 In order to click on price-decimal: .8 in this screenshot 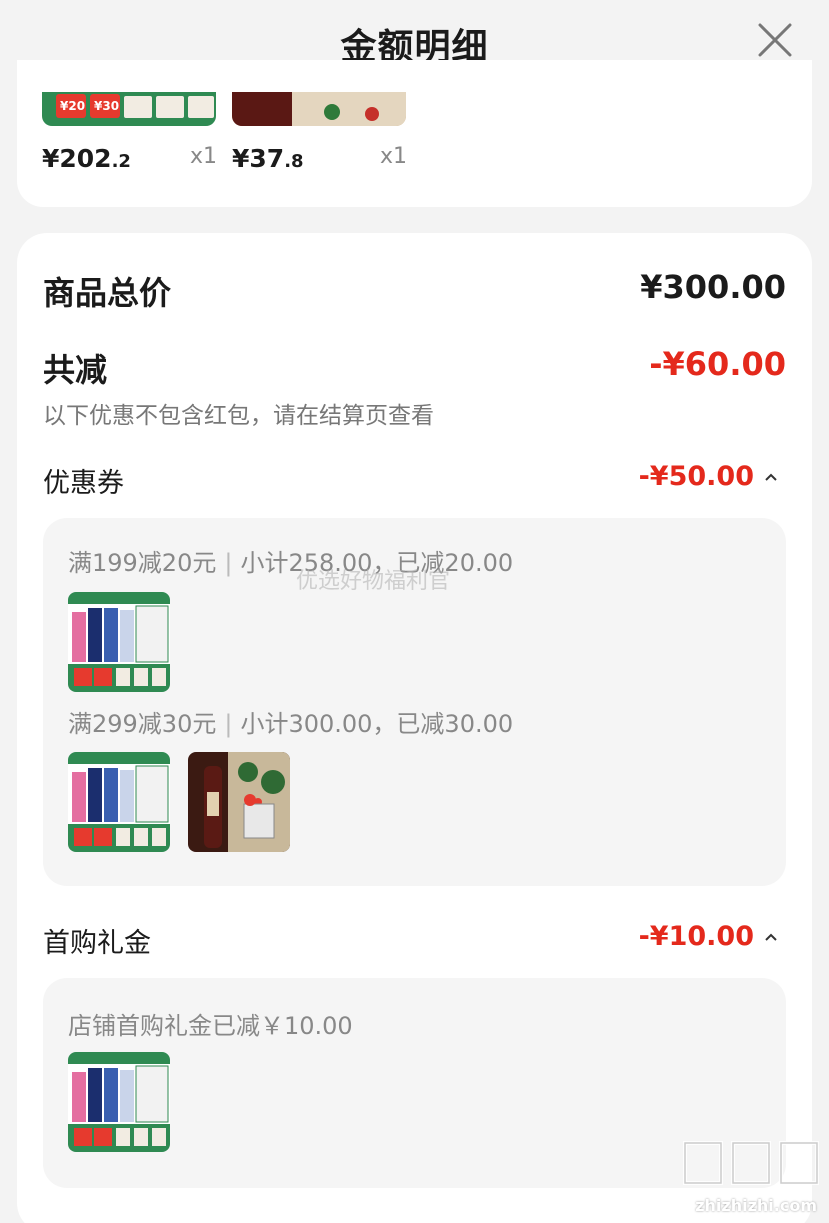, I will do `click(294, 161)`.